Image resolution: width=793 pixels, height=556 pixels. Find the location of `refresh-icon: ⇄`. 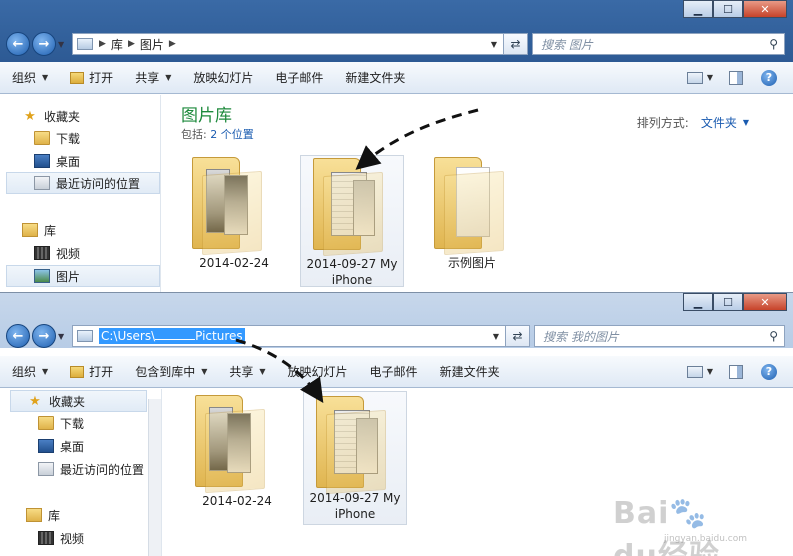

refresh-icon: ⇄ is located at coordinates (515, 44).